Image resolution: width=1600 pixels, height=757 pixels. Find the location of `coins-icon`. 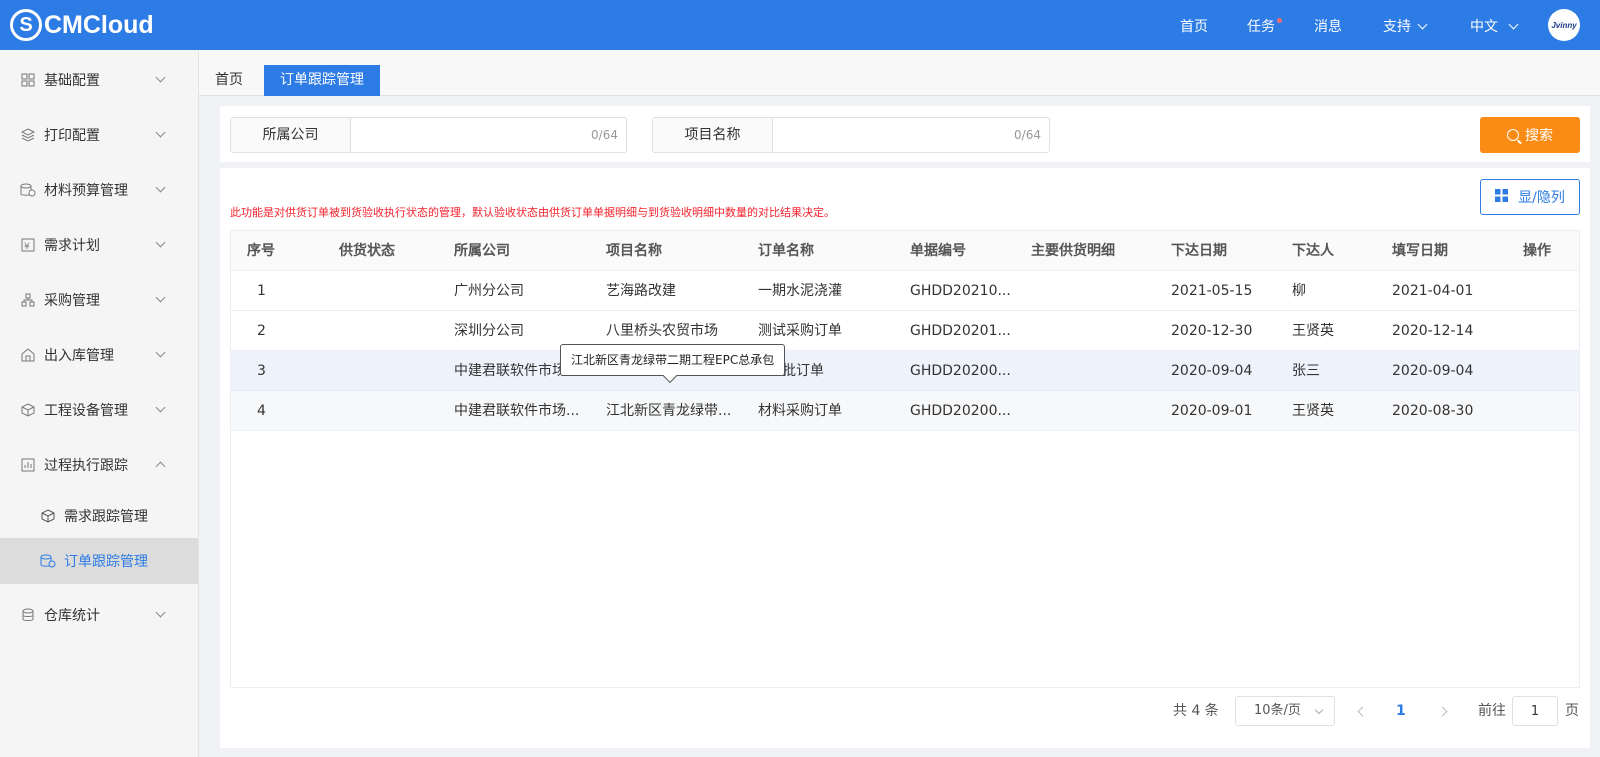

coins-icon is located at coordinates (28, 190).